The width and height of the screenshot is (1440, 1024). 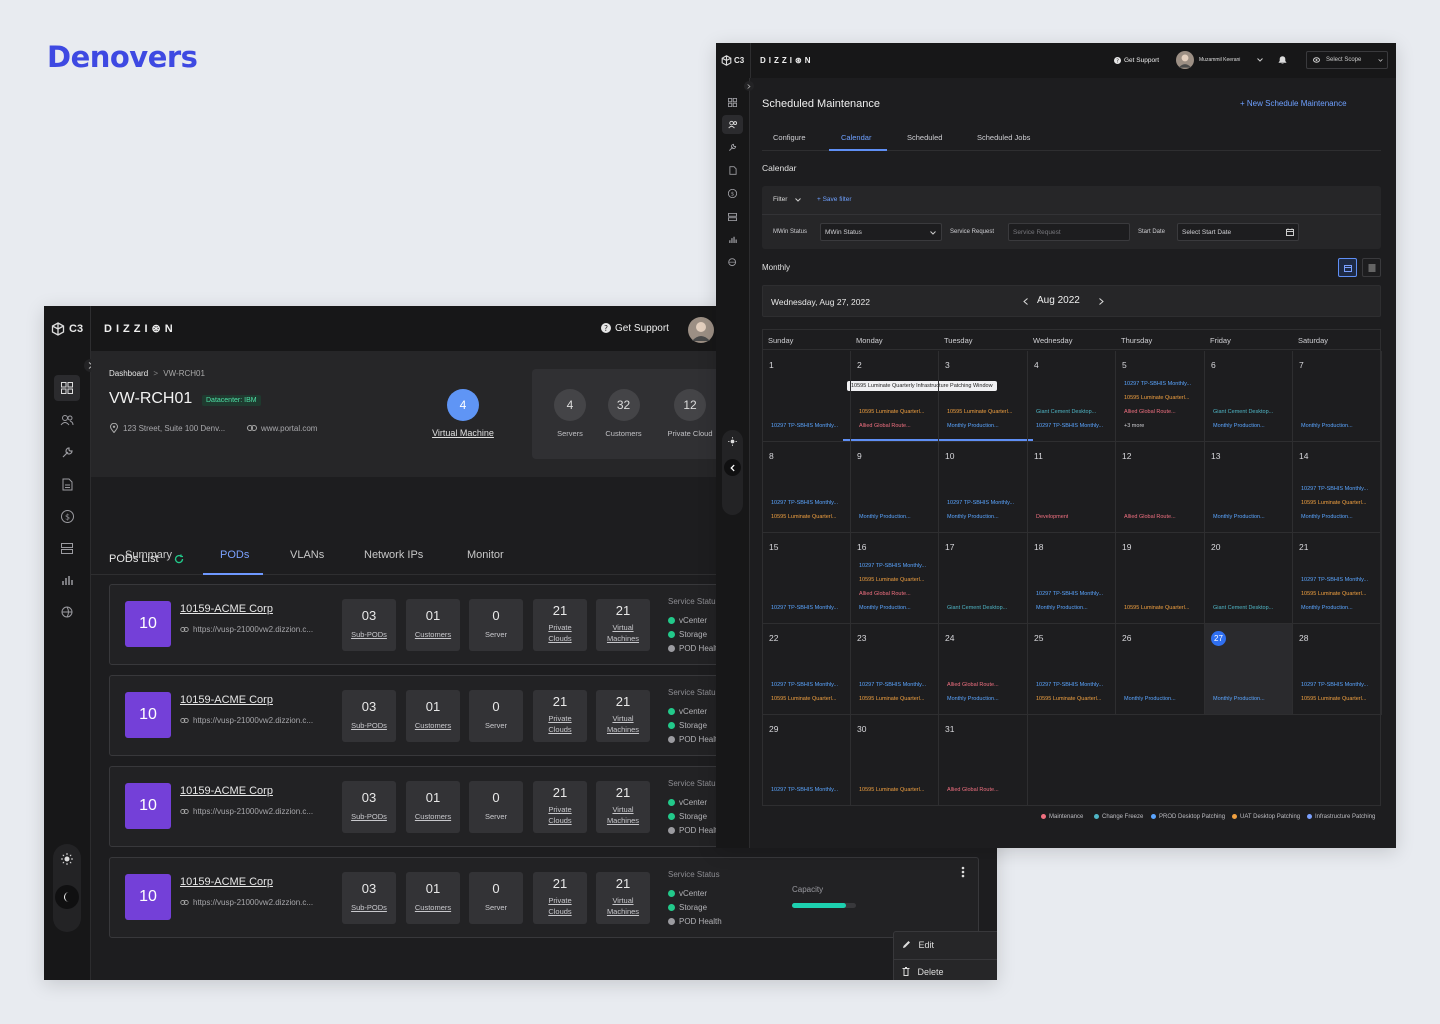 What do you see at coordinates (923, 972) in the screenshot?
I see `menu-item-delete: Delete` at bounding box center [923, 972].